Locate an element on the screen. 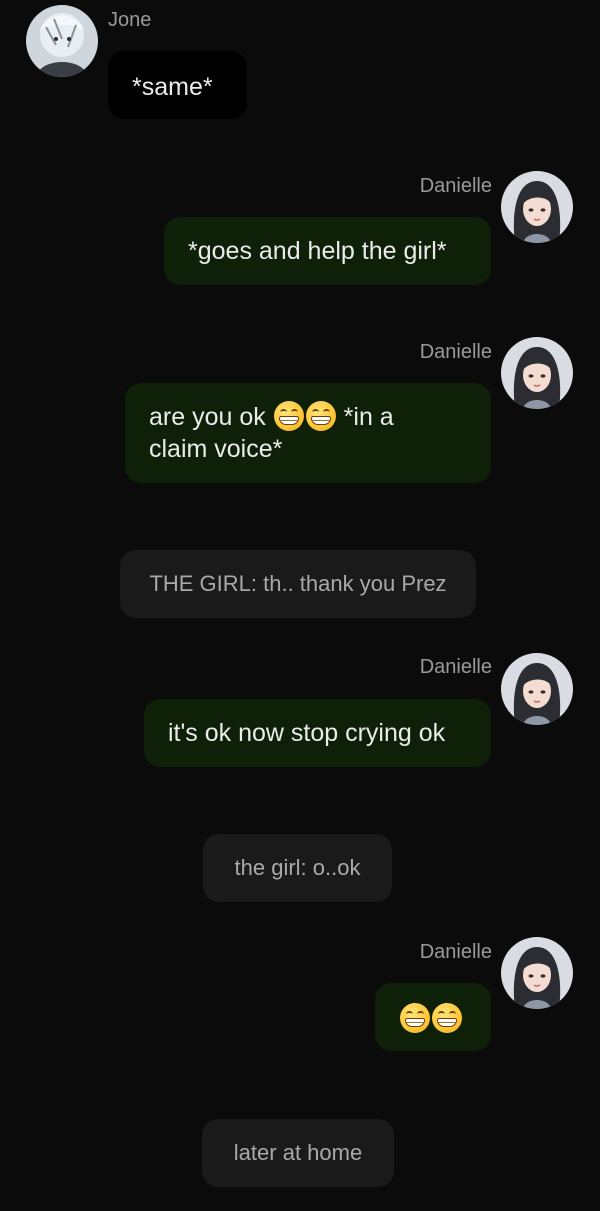  narration-bubble: the girl: o..ok is located at coordinates (297, 868).